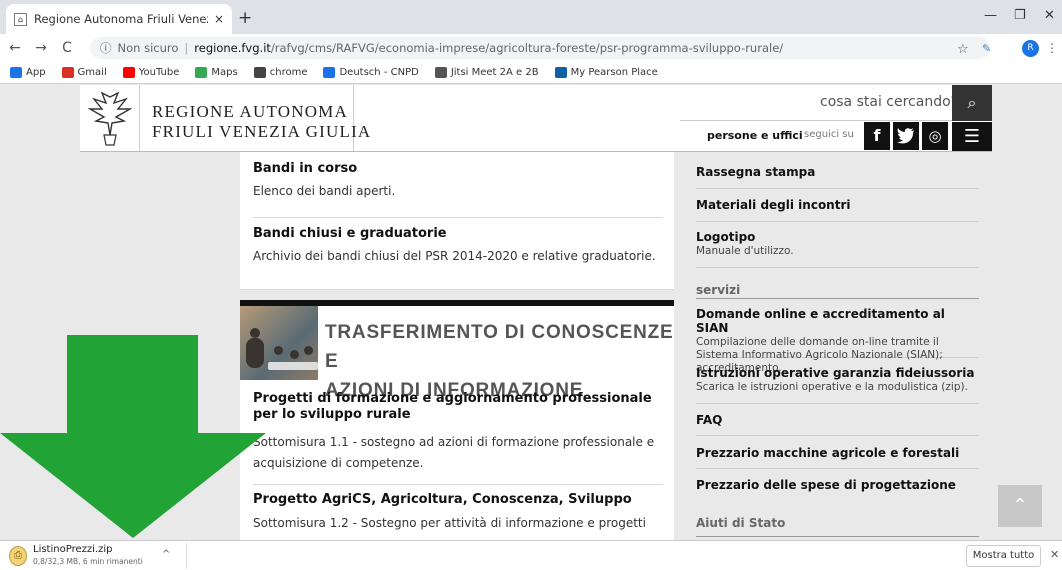  What do you see at coordinates (261, 122) in the screenshot?
I see `brand-name: REGIONE AUTONOMA FRIULI VENEZIA GIULIA` at bounding box center [261, 122].